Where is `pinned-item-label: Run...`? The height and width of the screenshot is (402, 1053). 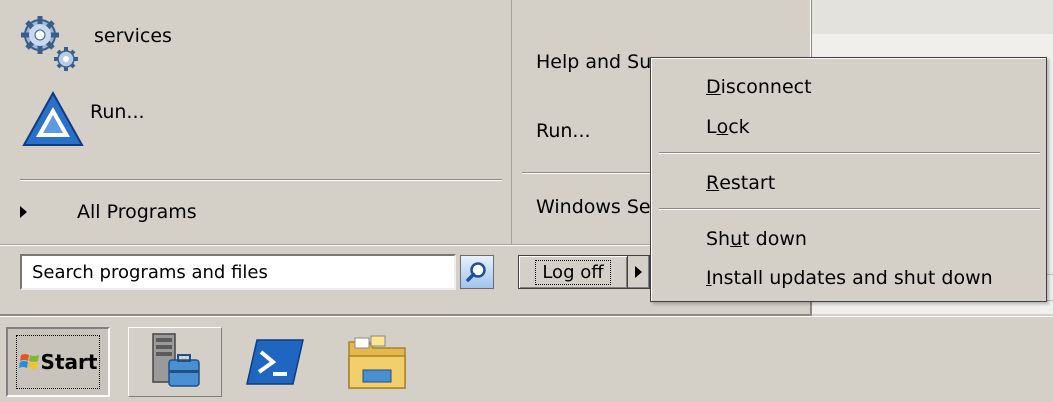
pinned-item-label: Run... is located at coordinates (117, 112).